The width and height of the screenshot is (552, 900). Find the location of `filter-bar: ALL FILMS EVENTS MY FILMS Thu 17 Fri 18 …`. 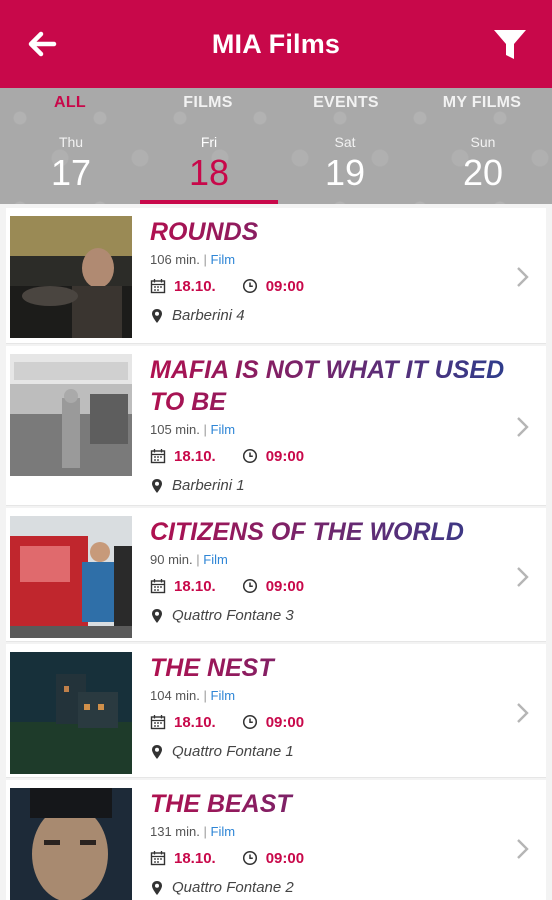

filter-bar: ALL FILMS EVENTS MY FILMS Thu 17 Fri 18 … is located at coordinates (276, 146).